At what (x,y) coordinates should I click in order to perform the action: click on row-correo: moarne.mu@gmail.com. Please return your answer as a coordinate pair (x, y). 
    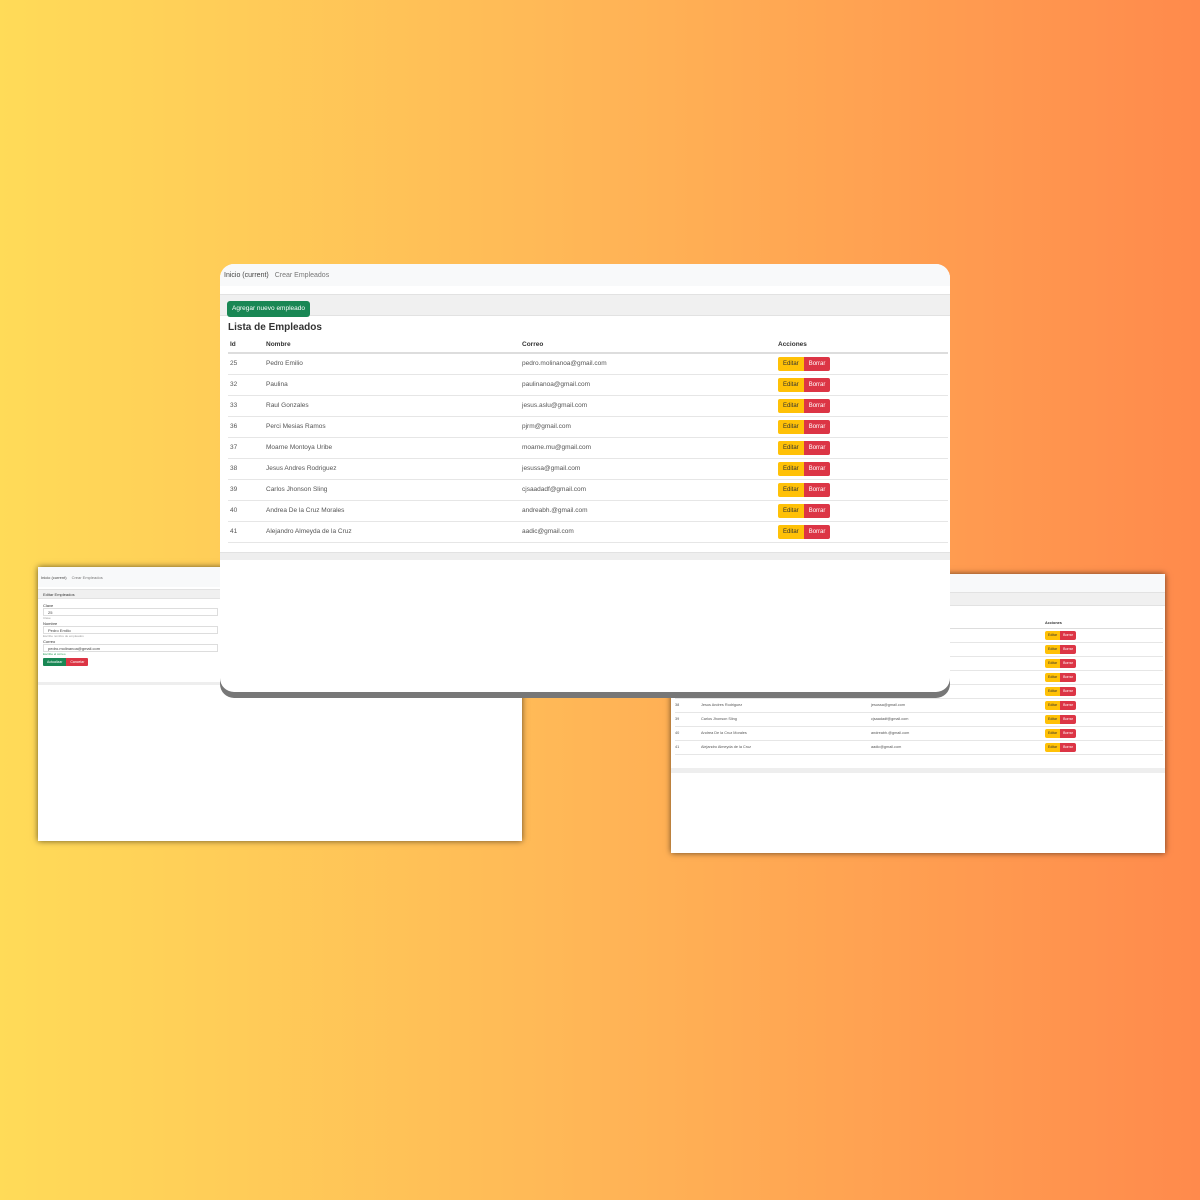
    Looking at the image, I should click on (650, 448).